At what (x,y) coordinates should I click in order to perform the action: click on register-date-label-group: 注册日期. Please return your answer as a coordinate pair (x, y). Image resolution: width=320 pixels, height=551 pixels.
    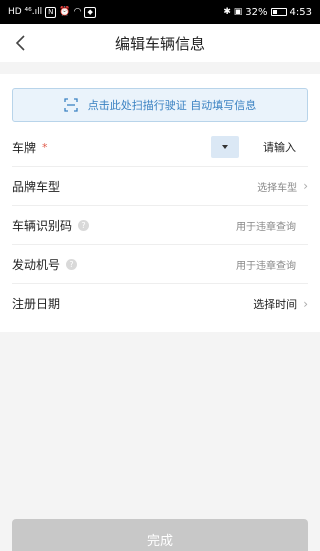
    Looking at the image, I should click on (36, 303).